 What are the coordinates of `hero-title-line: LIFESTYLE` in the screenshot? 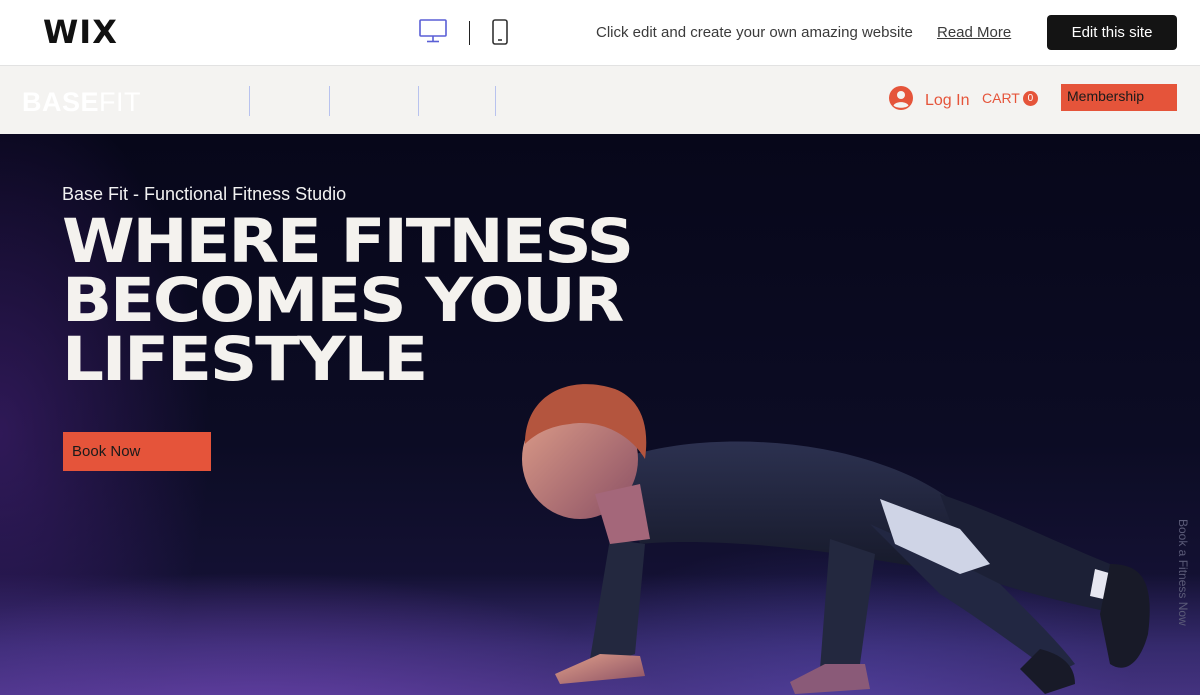 It's located at (245, 359).